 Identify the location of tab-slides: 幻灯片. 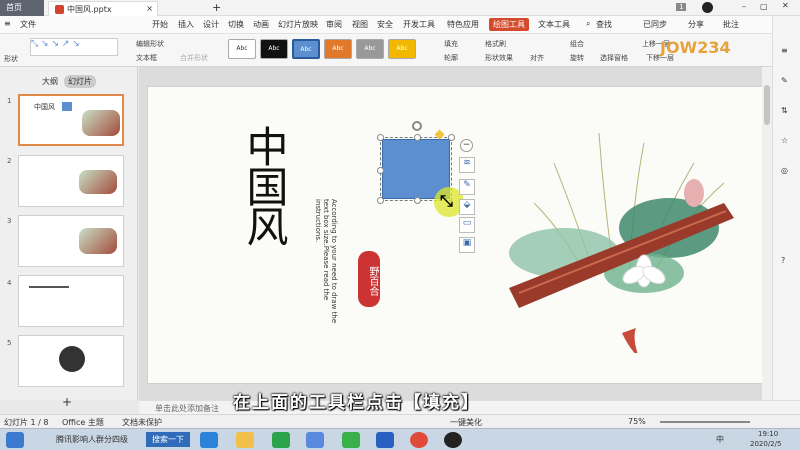
(80, 81).